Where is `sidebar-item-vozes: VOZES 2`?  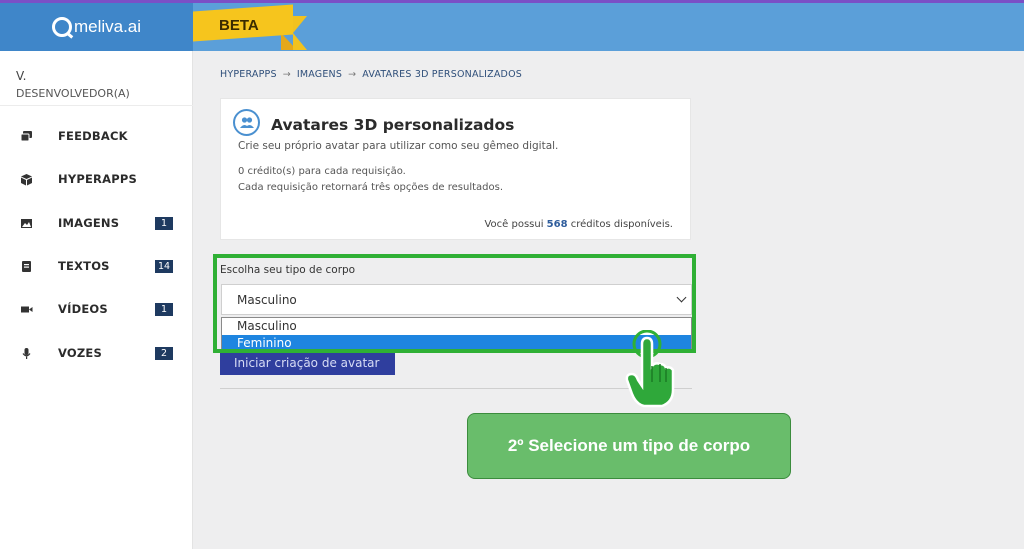
sidebar-item-vozes: VOZES 2 is located at coordinates (96, 353).